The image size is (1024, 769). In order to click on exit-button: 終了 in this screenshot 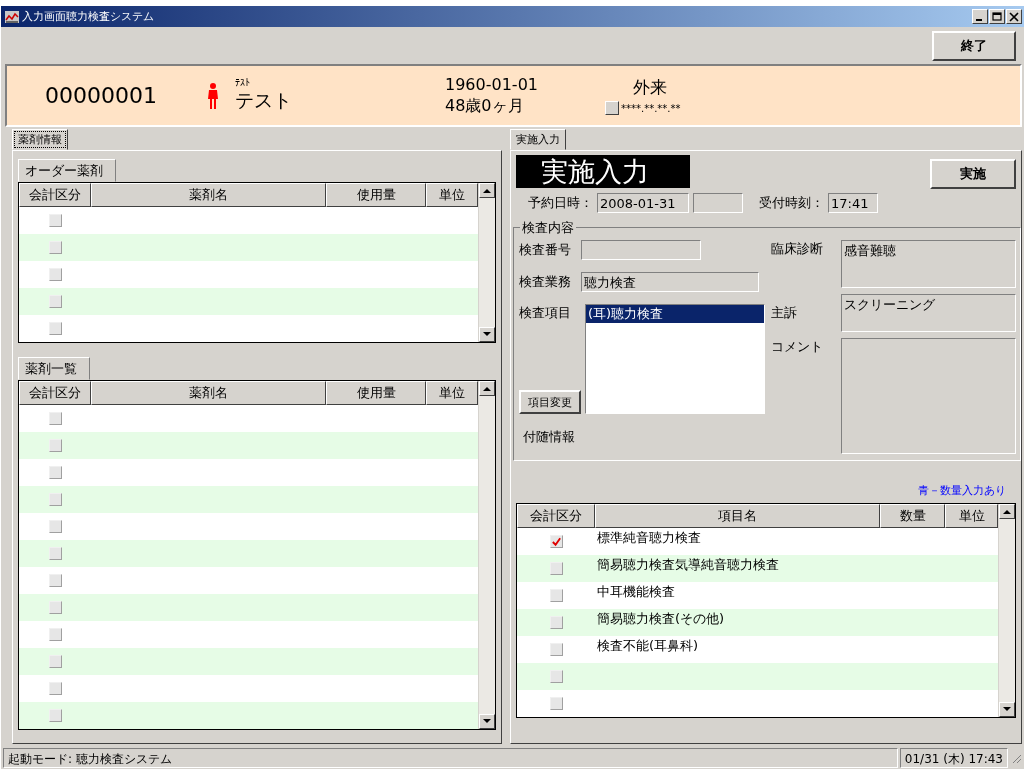, I will do `click(974, 45)`.